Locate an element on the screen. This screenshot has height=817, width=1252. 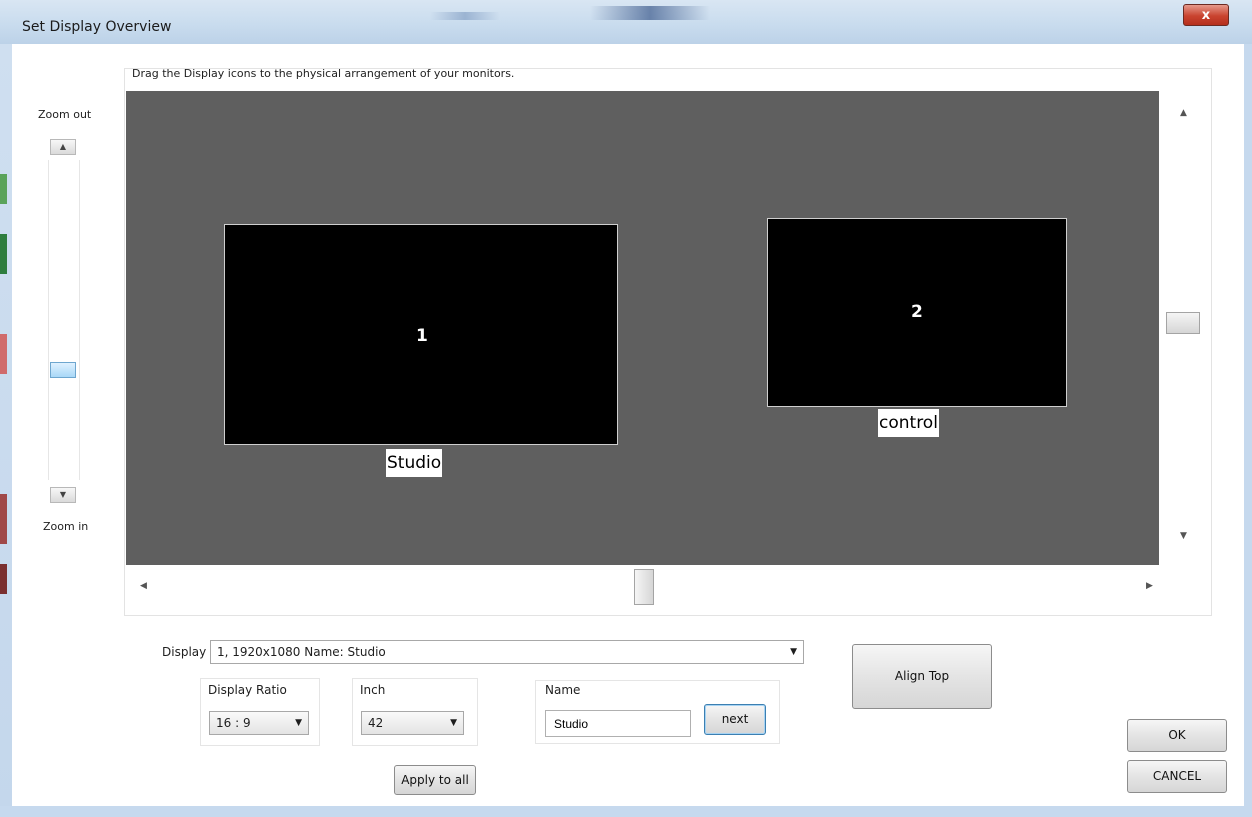
zoom-in-label: Zoom in is located at coordinates (66, 526).